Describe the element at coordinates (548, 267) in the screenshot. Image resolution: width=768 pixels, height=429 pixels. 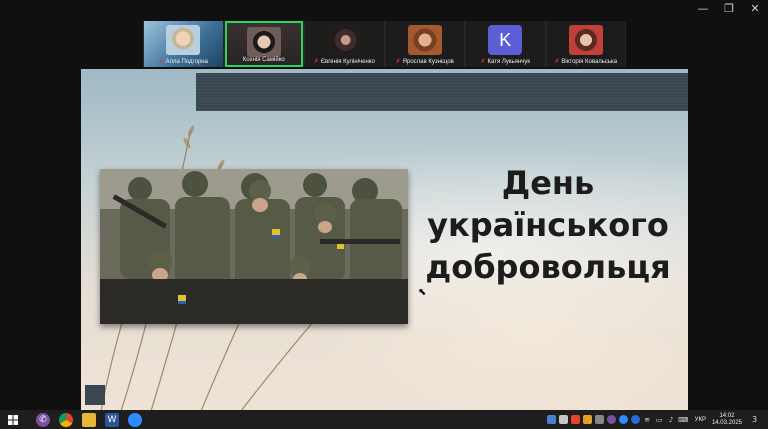
I see `slide-title-line: добровольця` at that location.